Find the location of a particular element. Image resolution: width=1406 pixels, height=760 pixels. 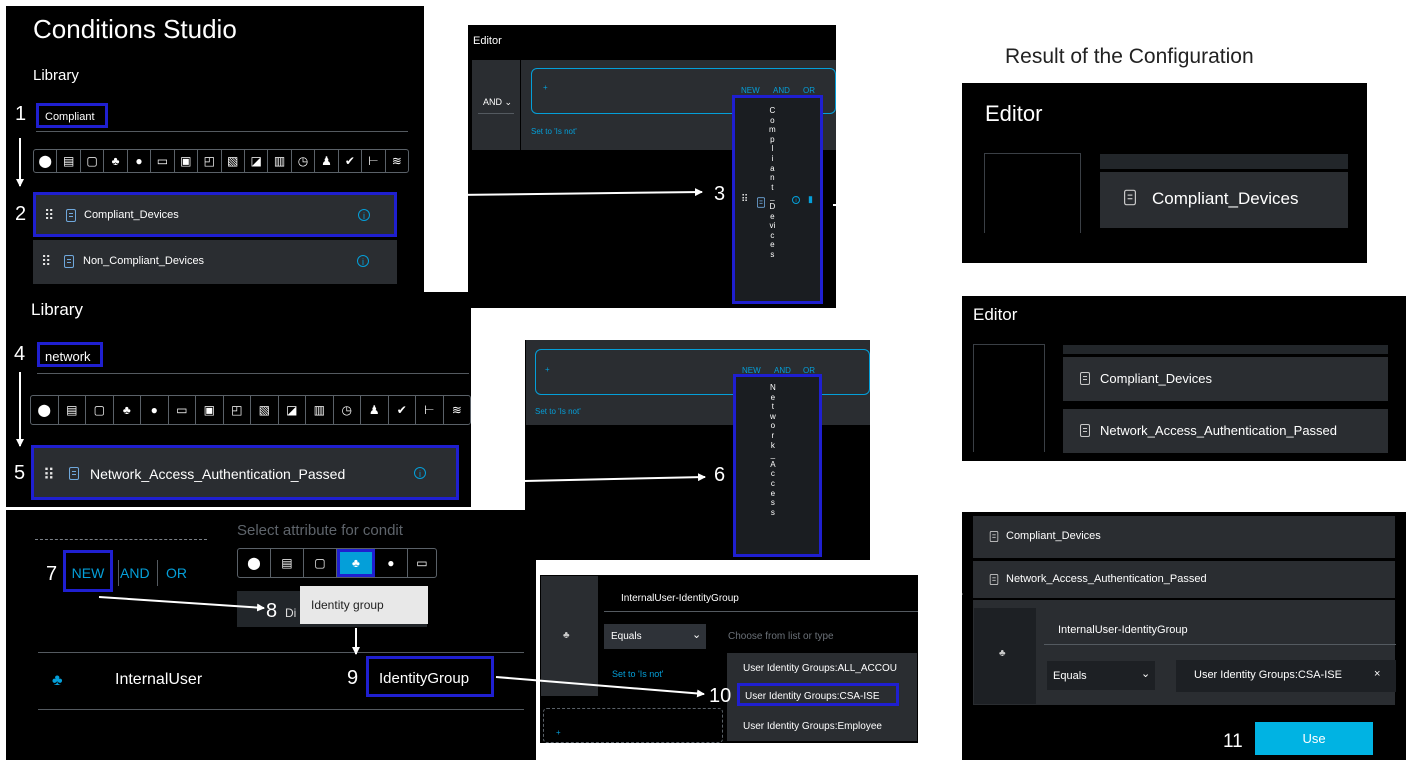

arrow-to-option is located at coordinates (600, 687).